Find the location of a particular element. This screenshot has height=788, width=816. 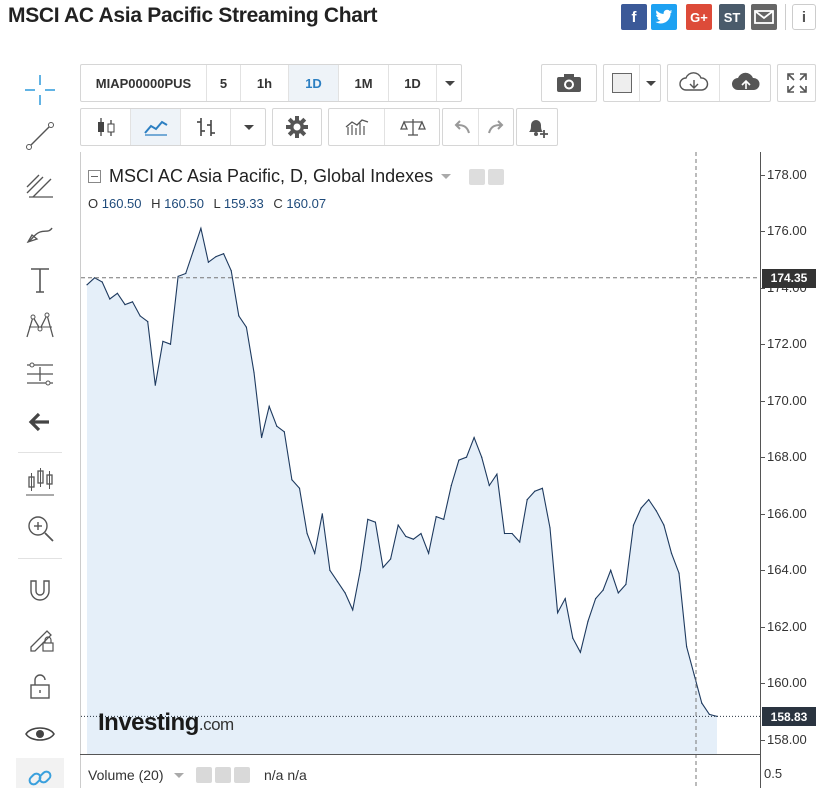

candlestick-icon is located at coordinates (106, 127).